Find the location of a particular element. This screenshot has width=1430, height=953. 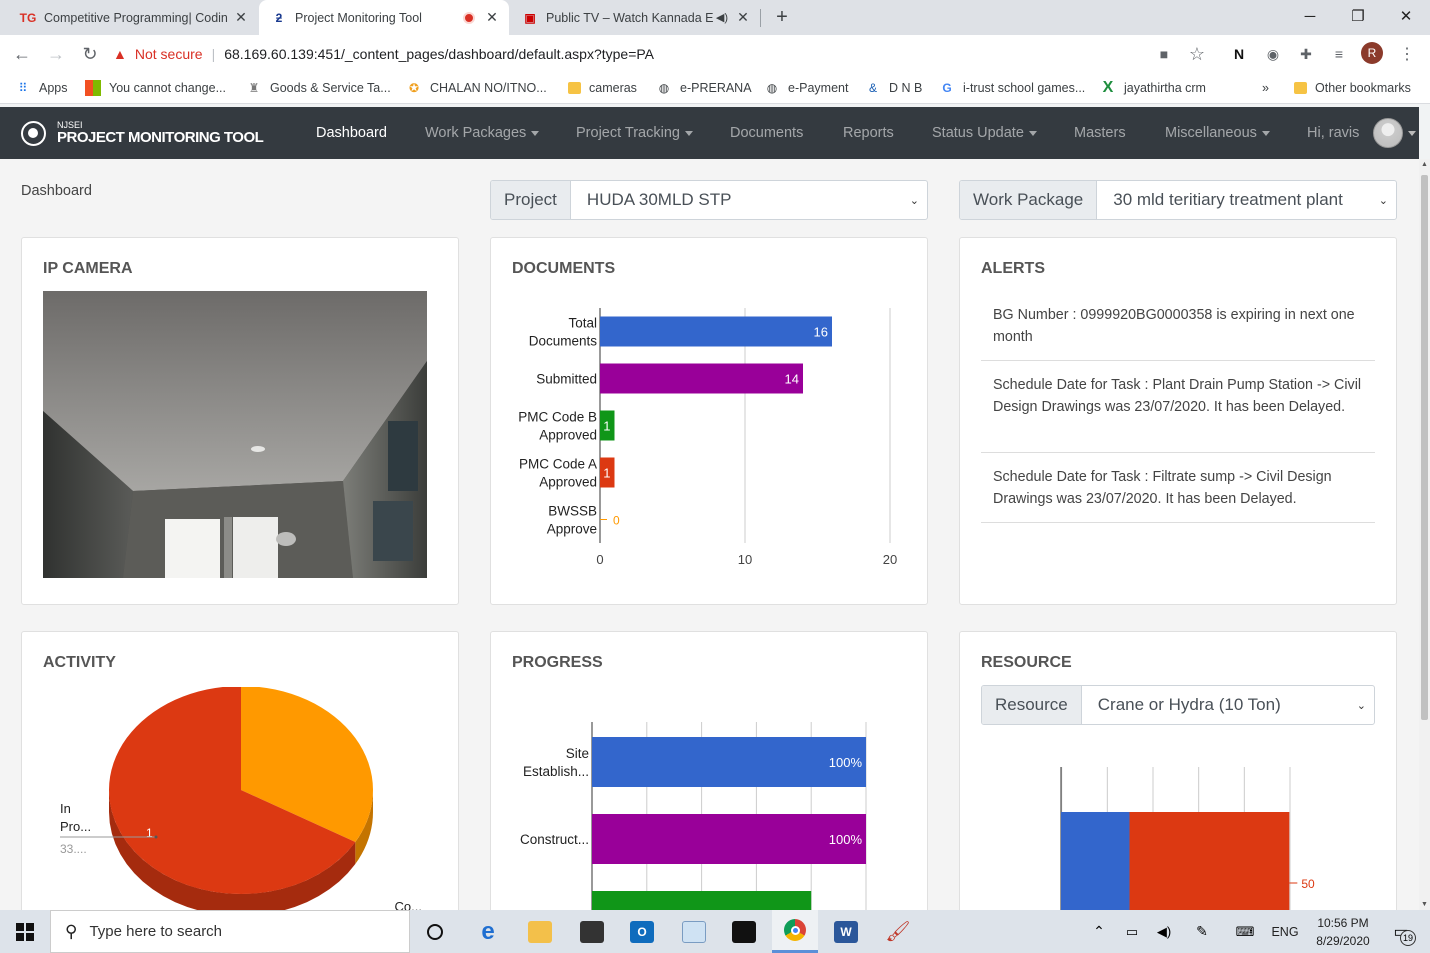

volume-icon: ◀) is located at coordinates (1164, 931).